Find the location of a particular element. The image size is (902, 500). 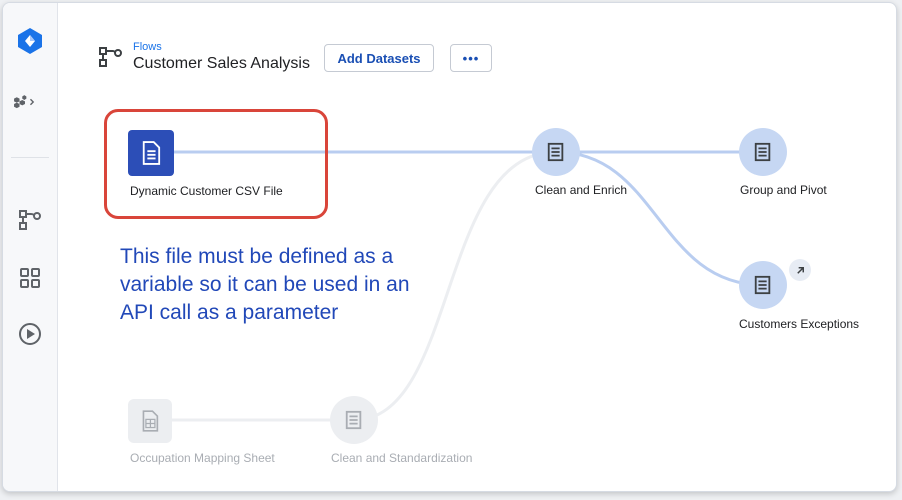

node-label: Occupation Mapping Sheet is located at coordinates (202, 458).